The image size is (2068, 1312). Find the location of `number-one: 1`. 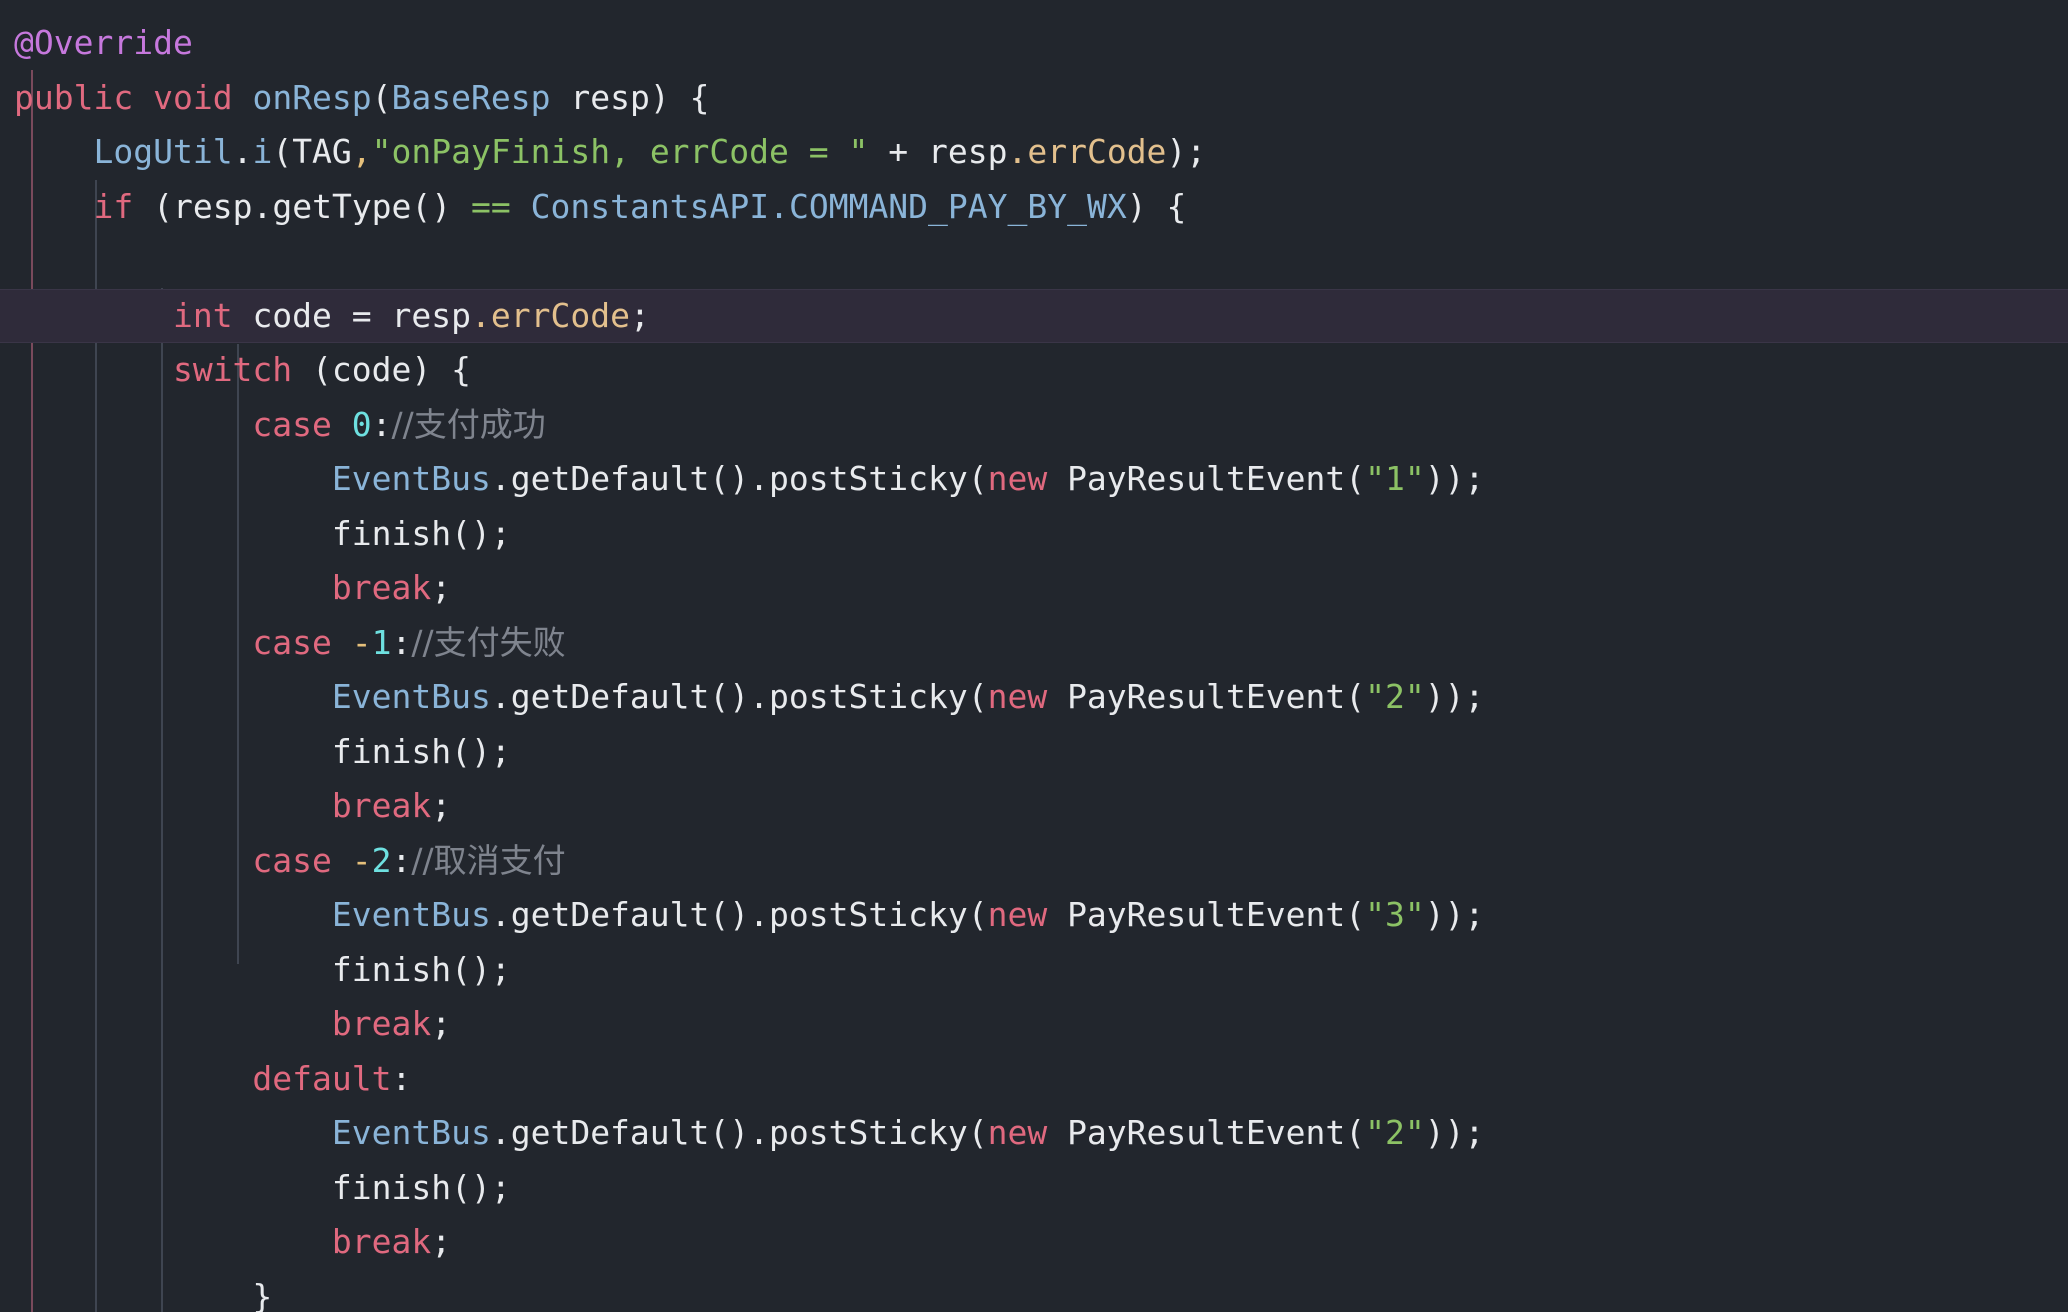

number-one: 1 is located at coordinates (381, 642).